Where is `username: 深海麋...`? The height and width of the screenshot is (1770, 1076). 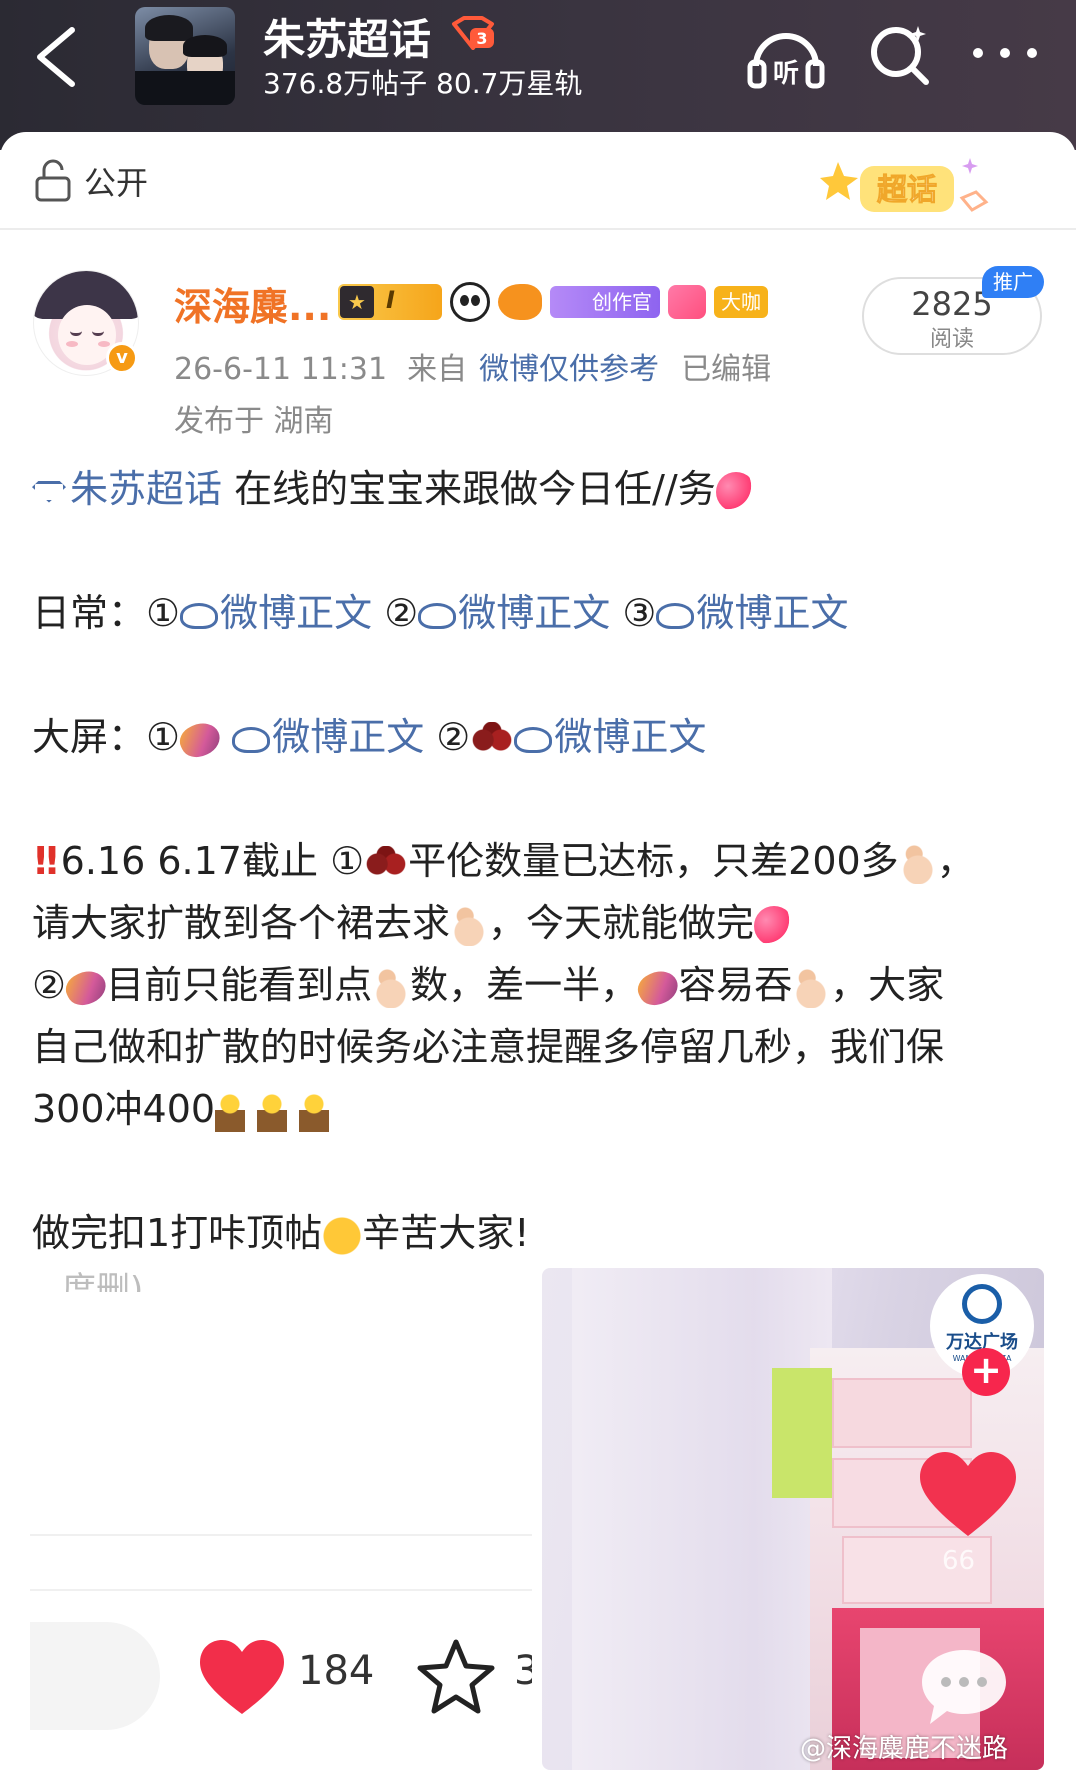
username: 深海麋... is located at coordinates (252, 303).